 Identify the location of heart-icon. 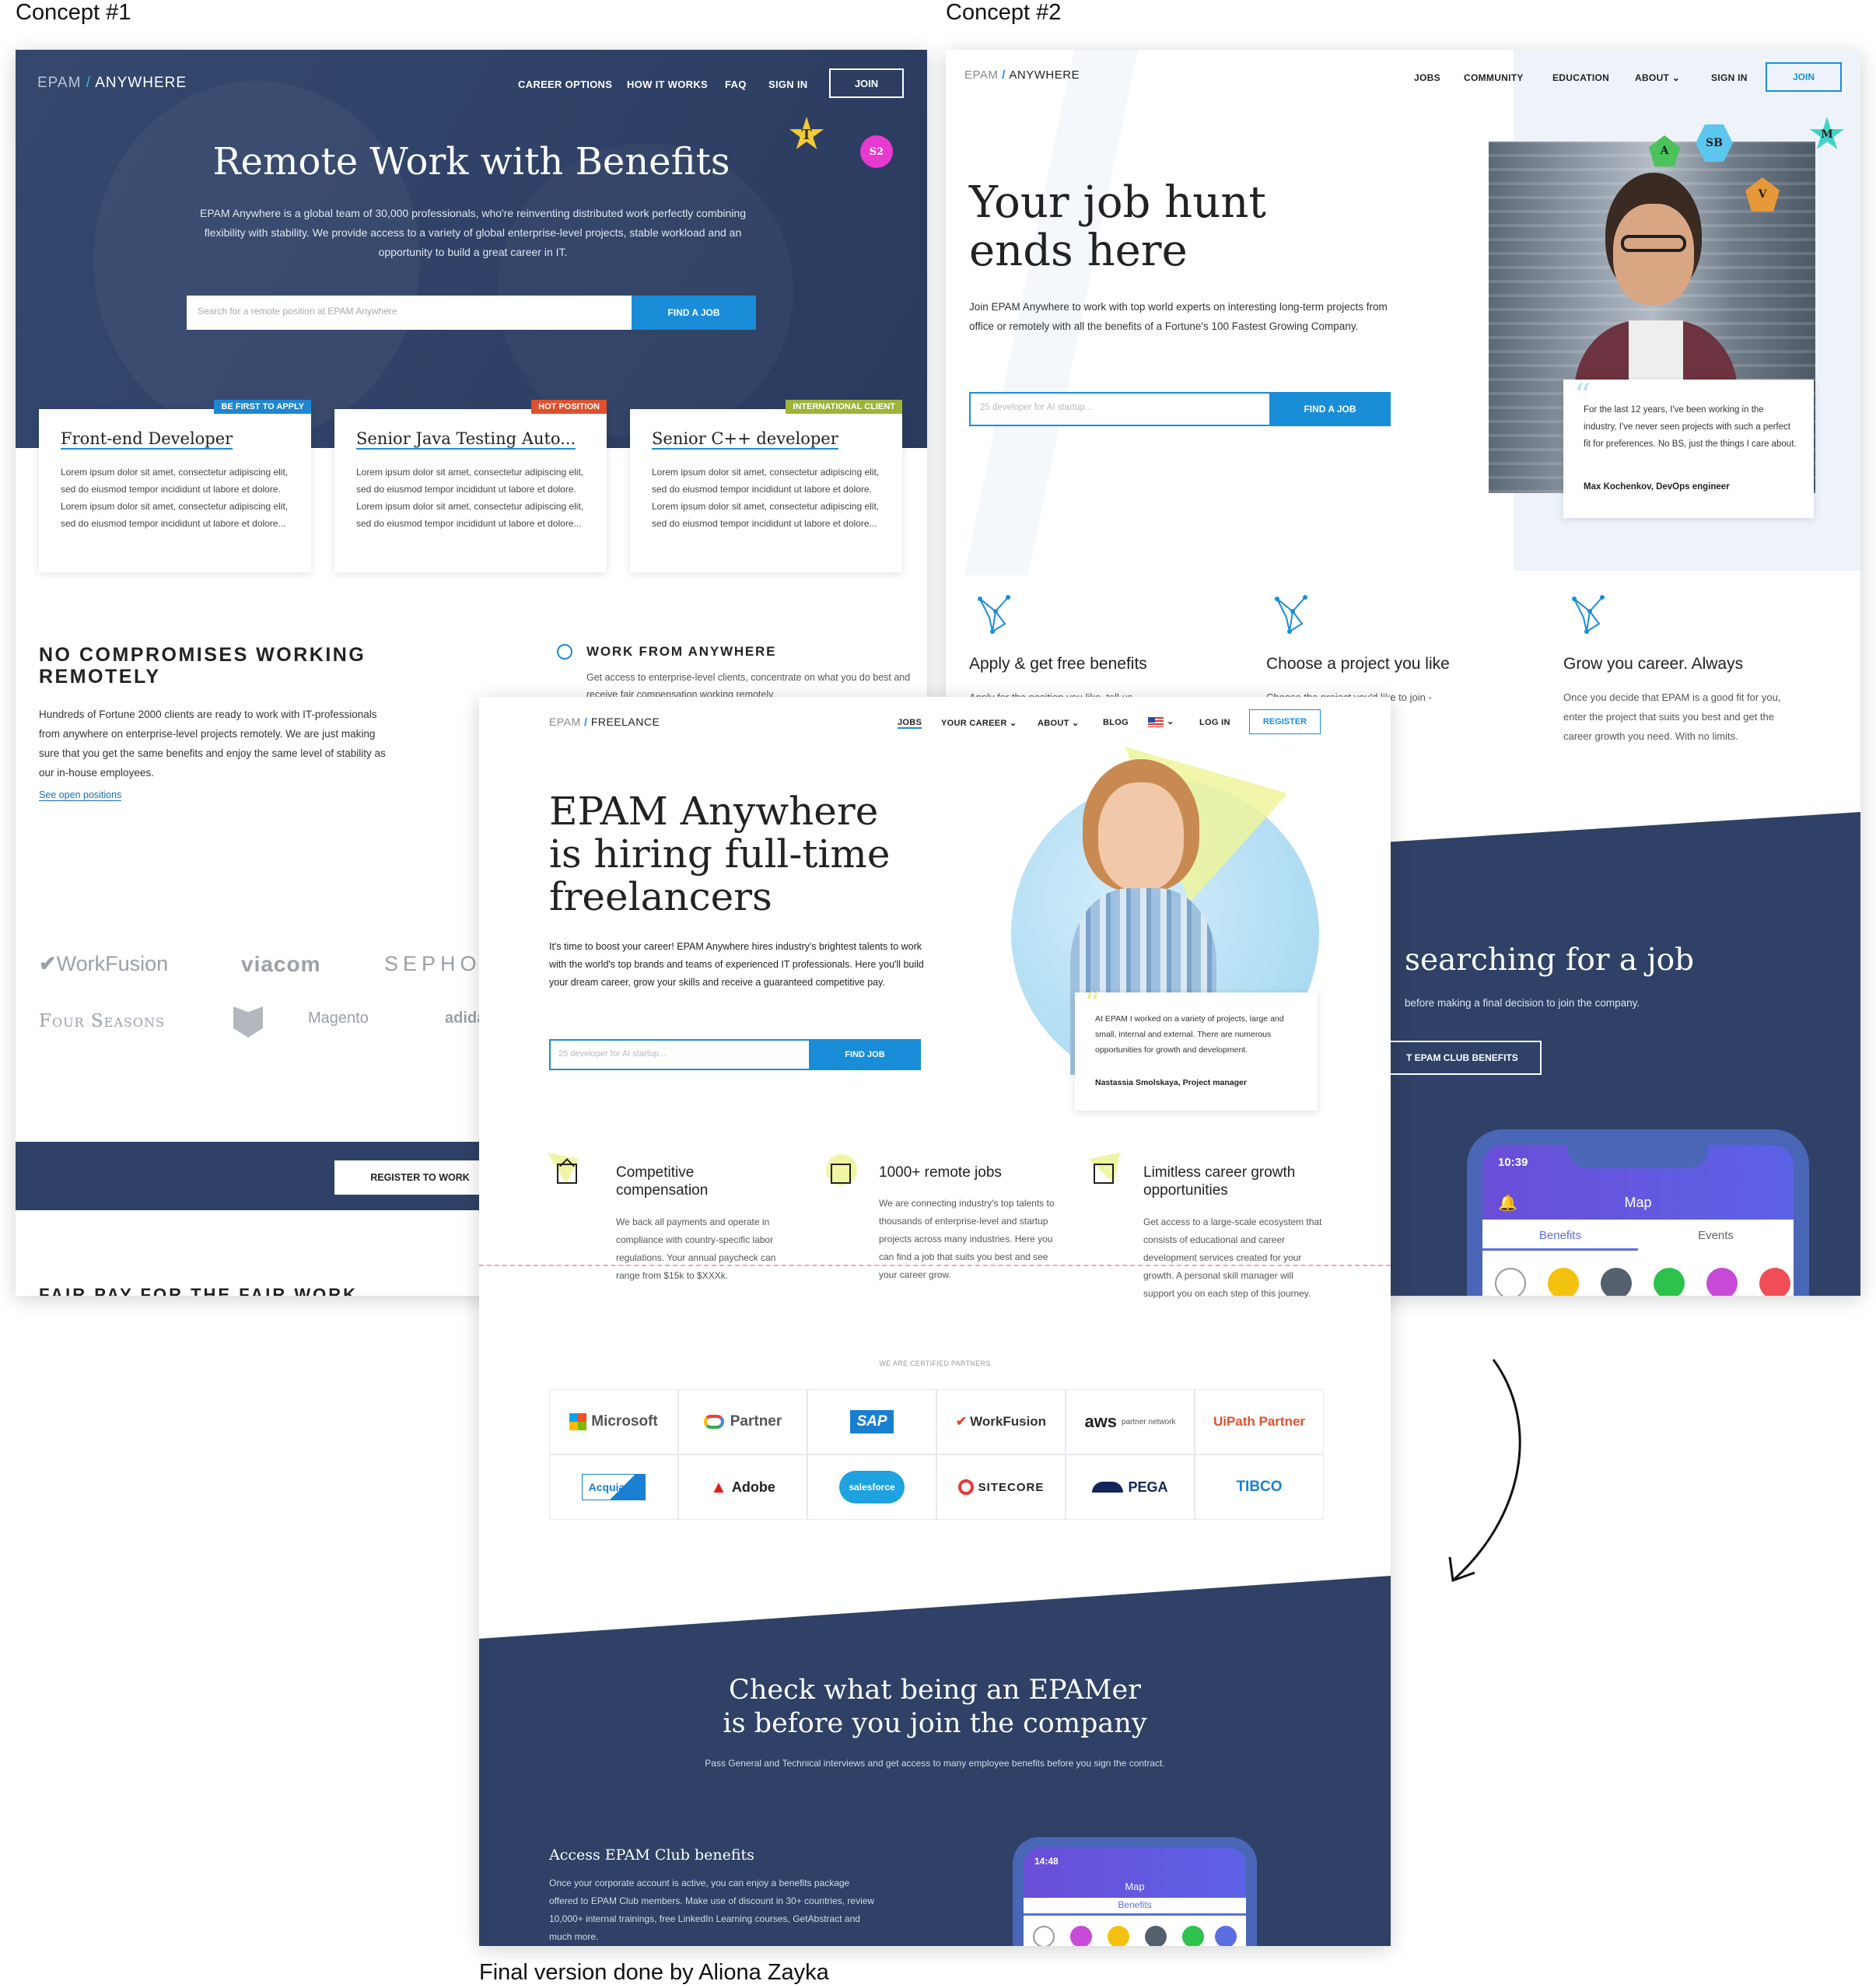
(1774, 1282).